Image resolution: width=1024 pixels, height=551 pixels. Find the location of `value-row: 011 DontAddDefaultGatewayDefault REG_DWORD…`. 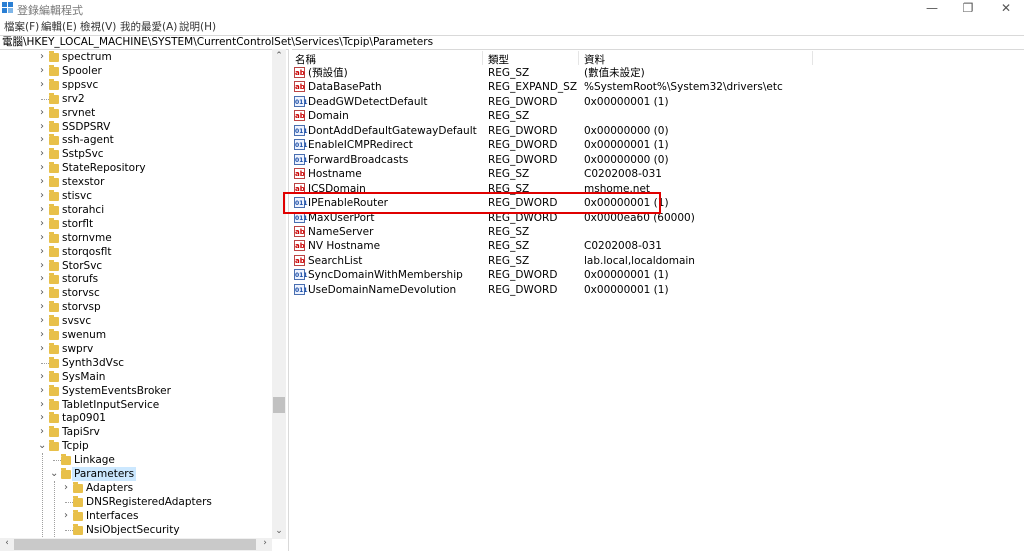

value-row: 011 DontAddDefaultGatewayDefault REG_DWORD… is located at coordinates (658, 131).